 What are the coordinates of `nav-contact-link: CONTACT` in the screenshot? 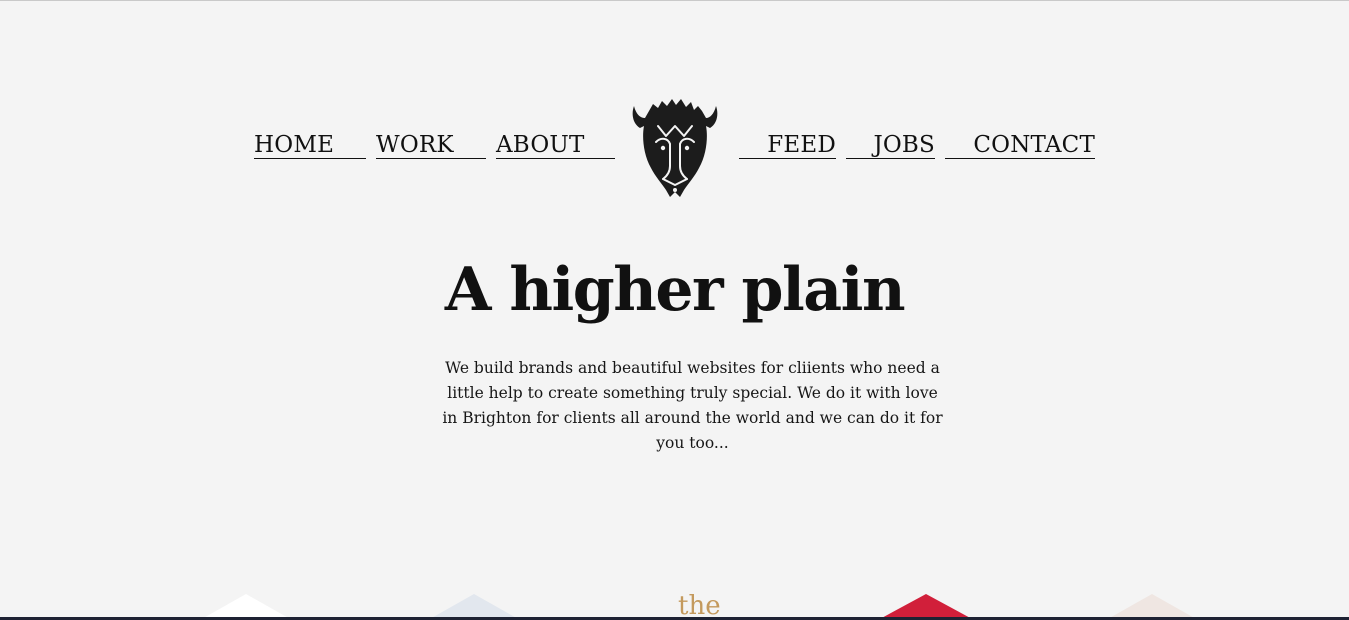 It's located at (1020, 145).